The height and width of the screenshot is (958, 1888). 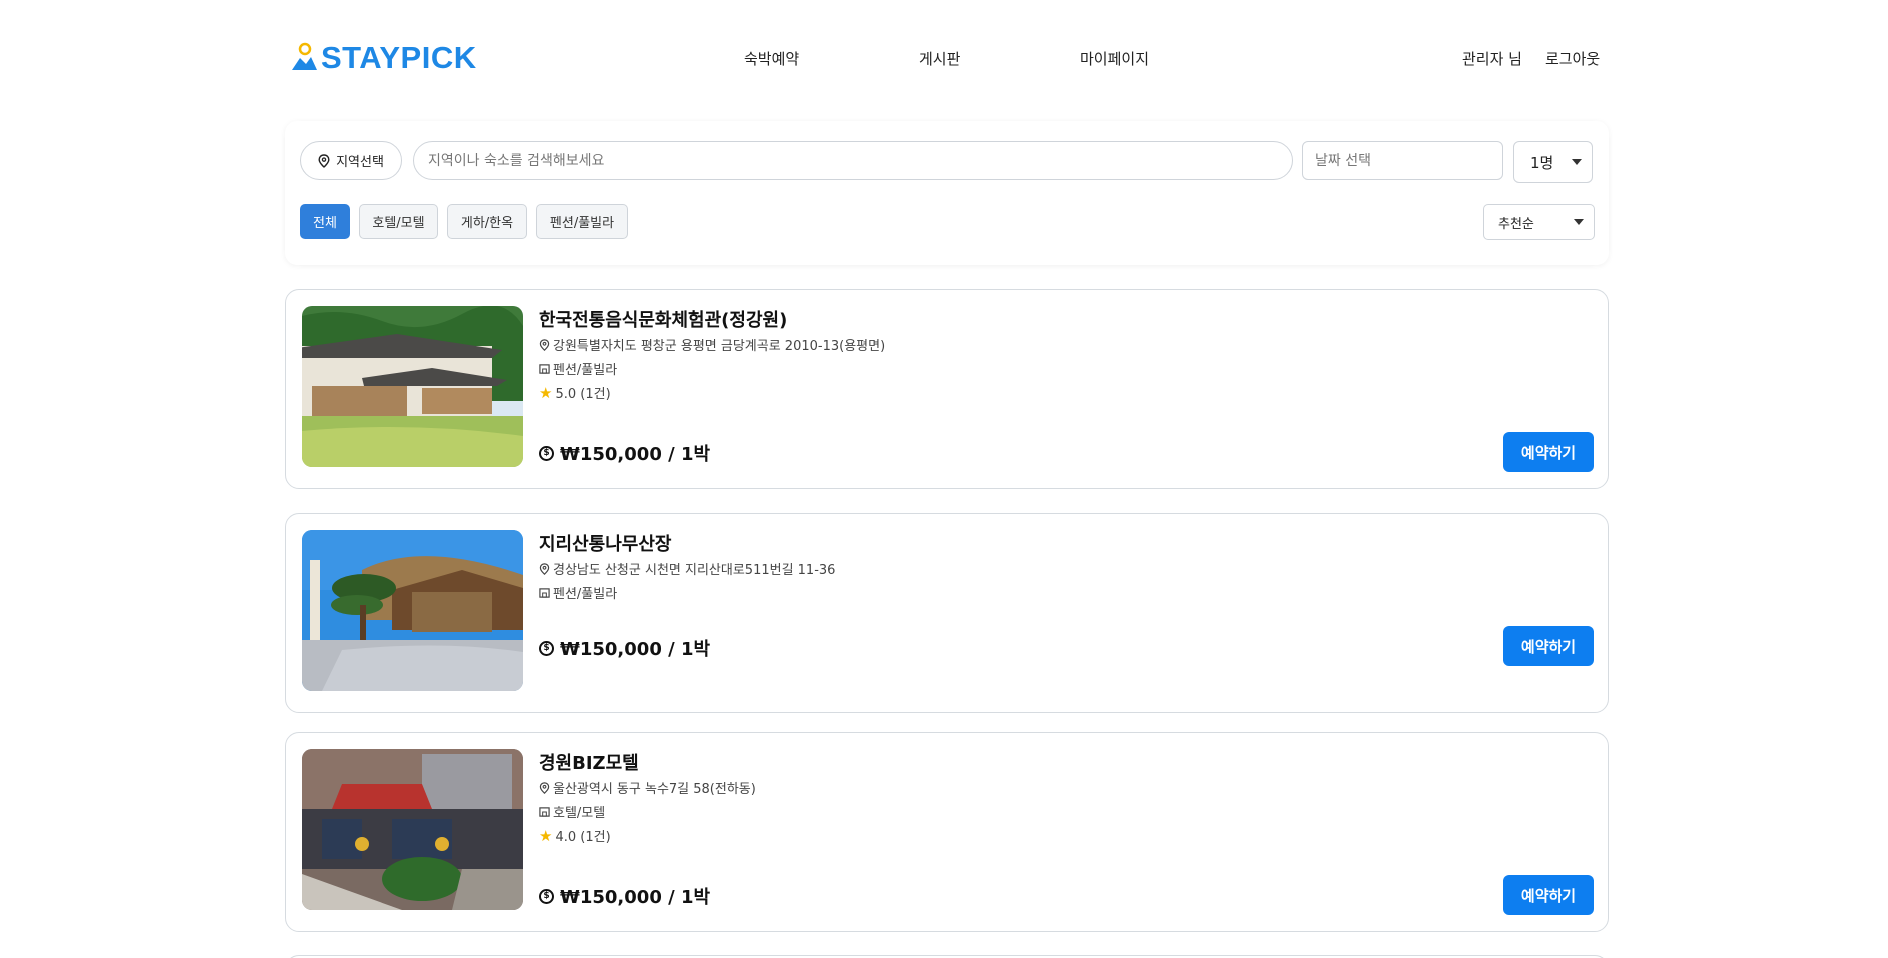 What do you see at coordinates (853, 160) in the screenshot?
I see `search-input` at bounding box center [853, 160].